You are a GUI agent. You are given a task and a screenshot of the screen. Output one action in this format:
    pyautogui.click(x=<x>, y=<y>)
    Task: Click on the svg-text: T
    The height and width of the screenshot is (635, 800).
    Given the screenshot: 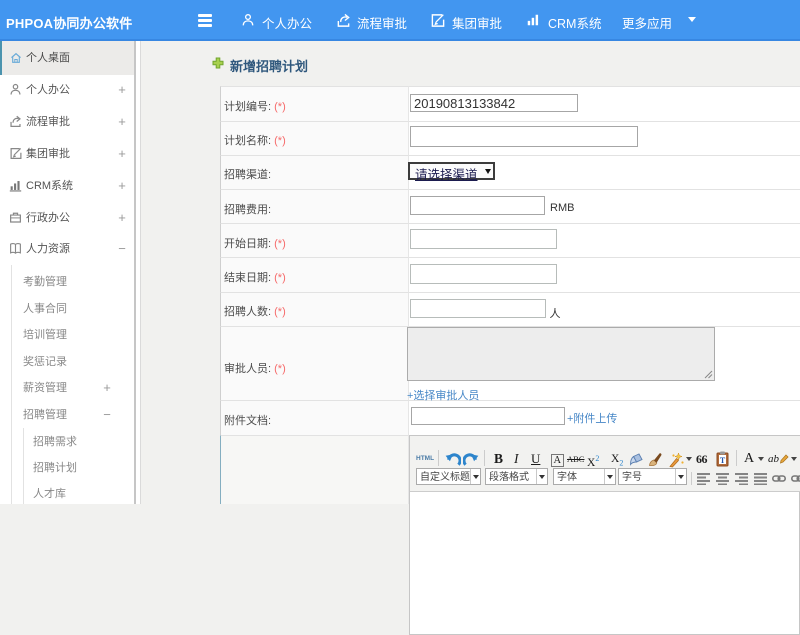 What is the action you would take?
    pyautogui.click(x=723, y=460)
    